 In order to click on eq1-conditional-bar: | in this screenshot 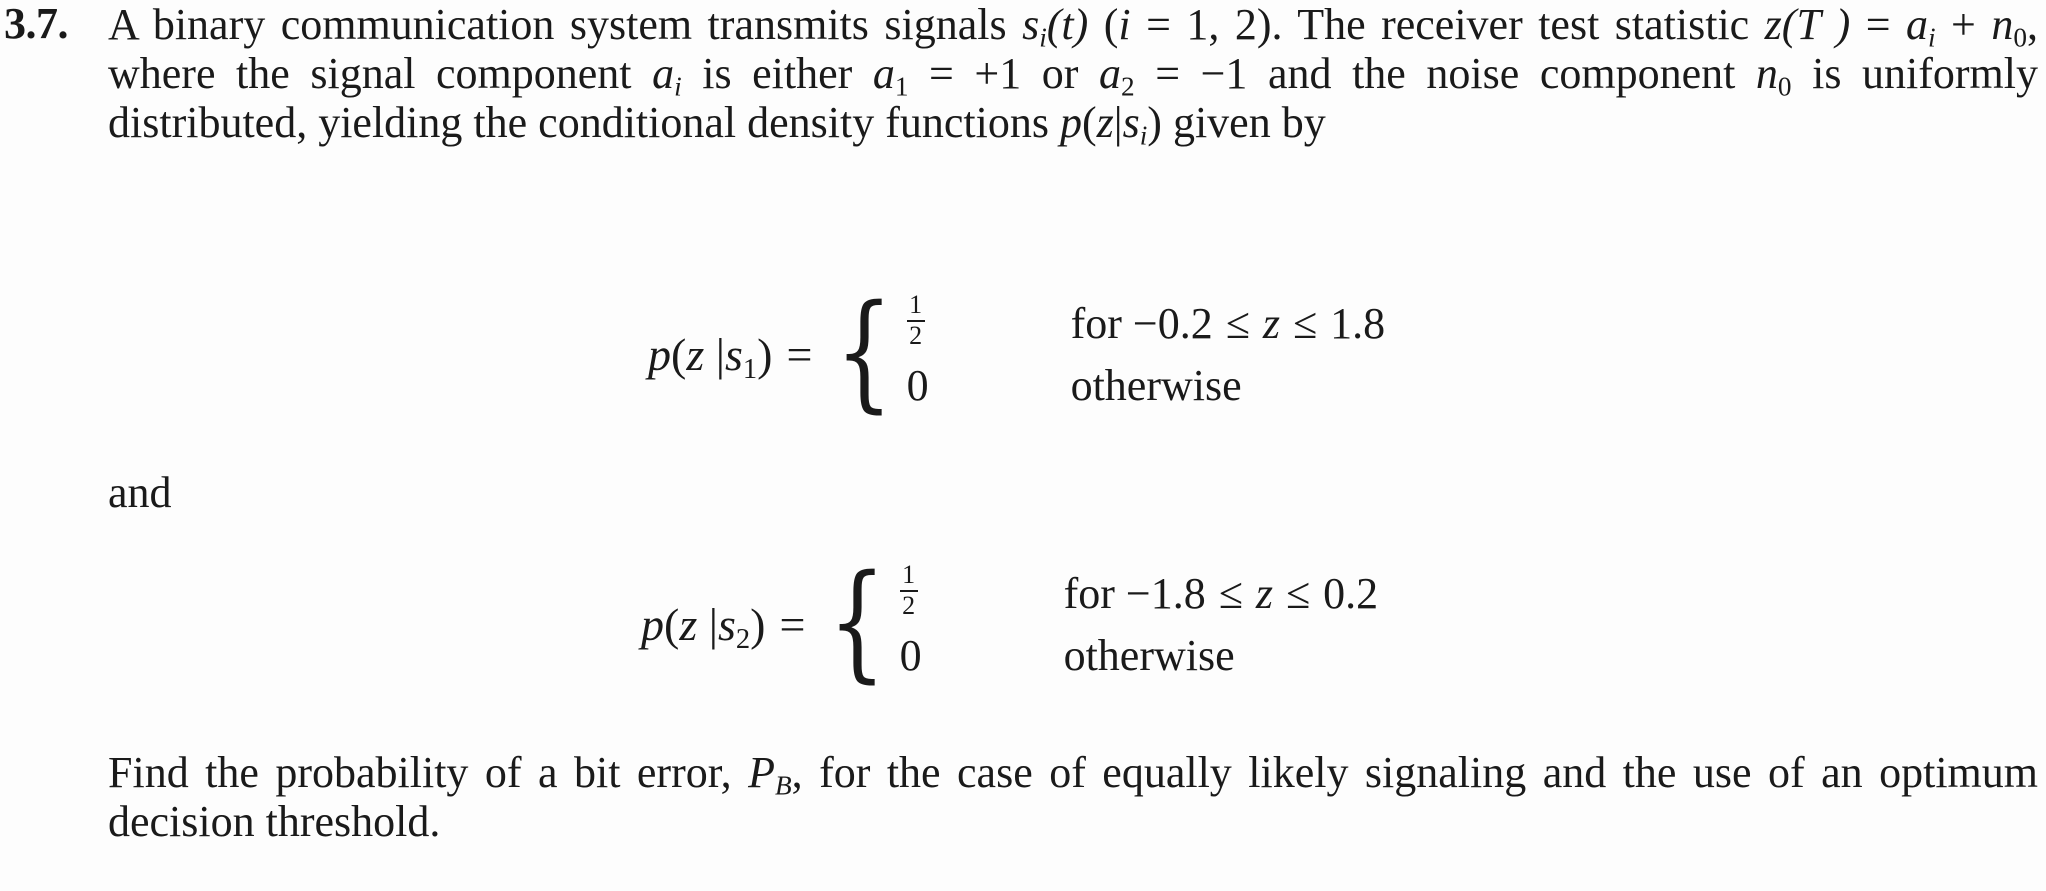, I will do `click(720, 354)`.